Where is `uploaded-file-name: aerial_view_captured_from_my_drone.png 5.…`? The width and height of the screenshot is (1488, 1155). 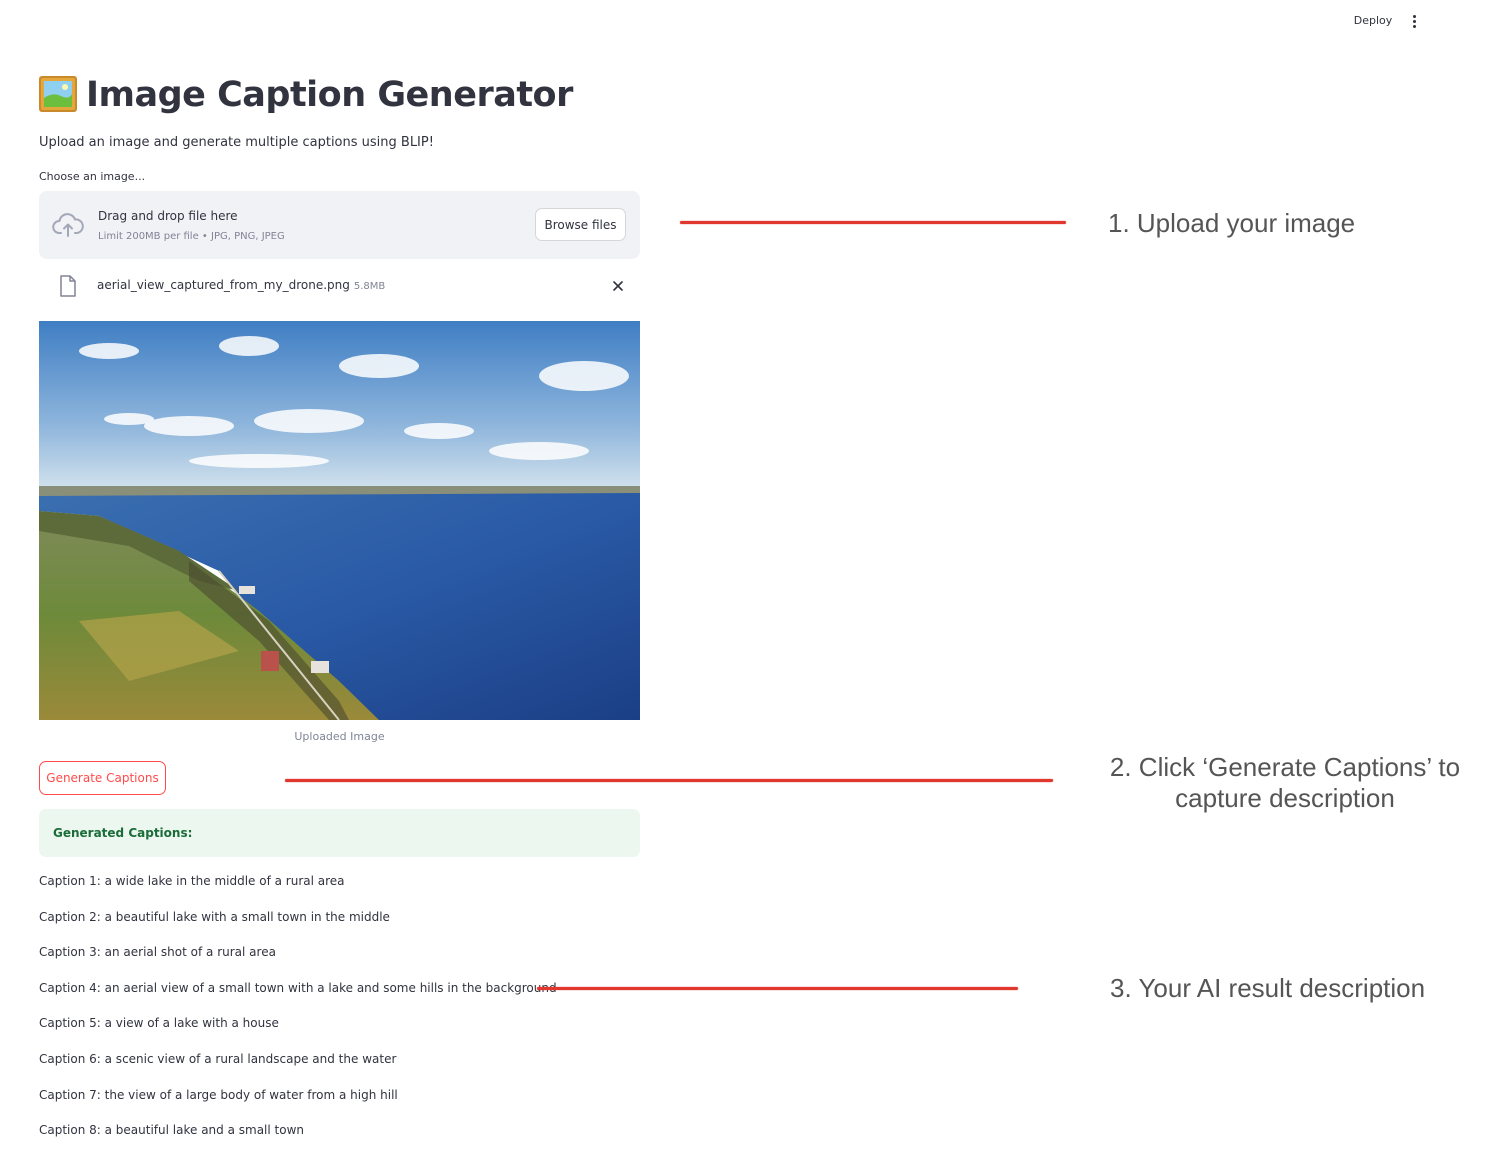
uploaded-file-name: aerial_view_captured_from_my_drone.png 5.… is located at coordinates (241, 286).